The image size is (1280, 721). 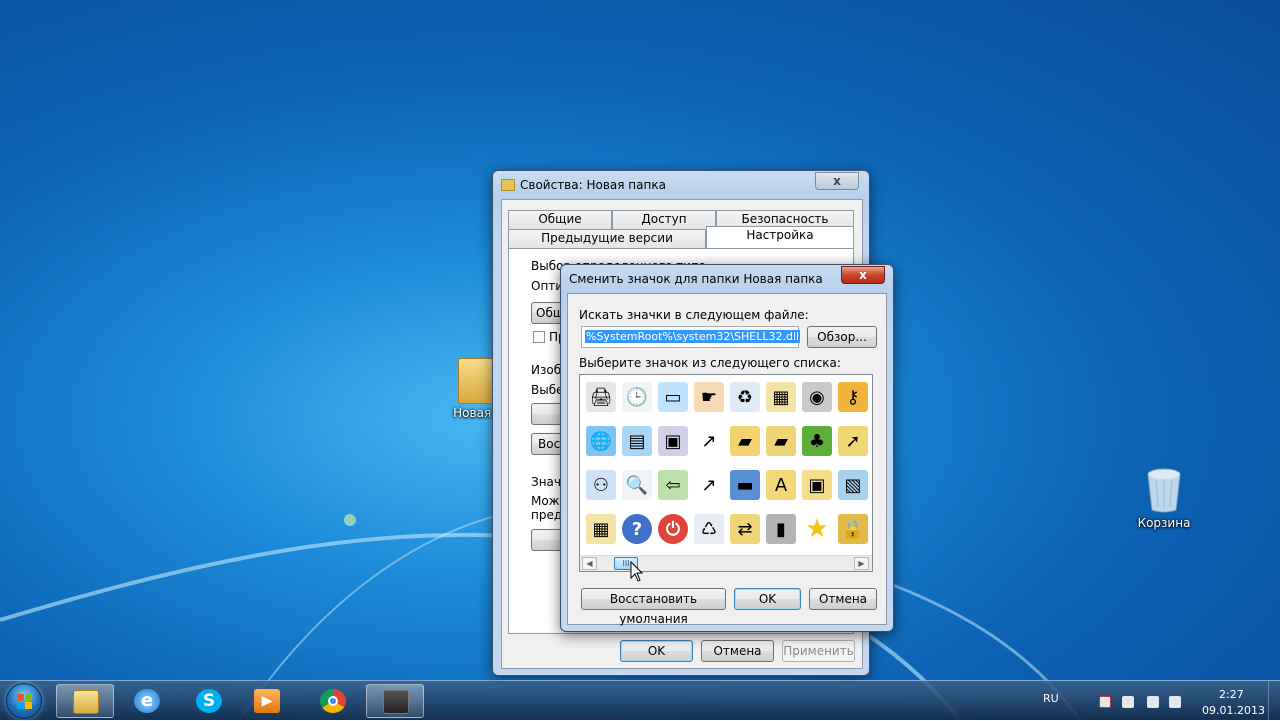 What do you see at coordinates (653, 607) in the screenshot?
I see `restore-defaults-button: Восстановить умолчания` at bounding box center [653, 607].